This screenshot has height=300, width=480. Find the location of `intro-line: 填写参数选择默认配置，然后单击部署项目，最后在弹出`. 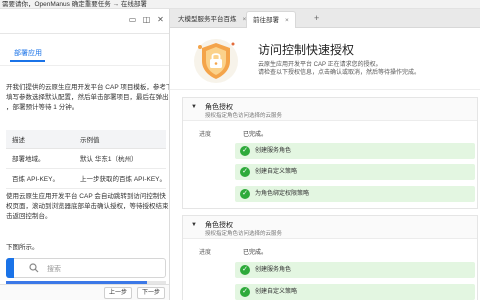

intro-line: 填写参数选择默认配置，然后单击部署项目，最后在弹出 is located at coordinates (87, 97).